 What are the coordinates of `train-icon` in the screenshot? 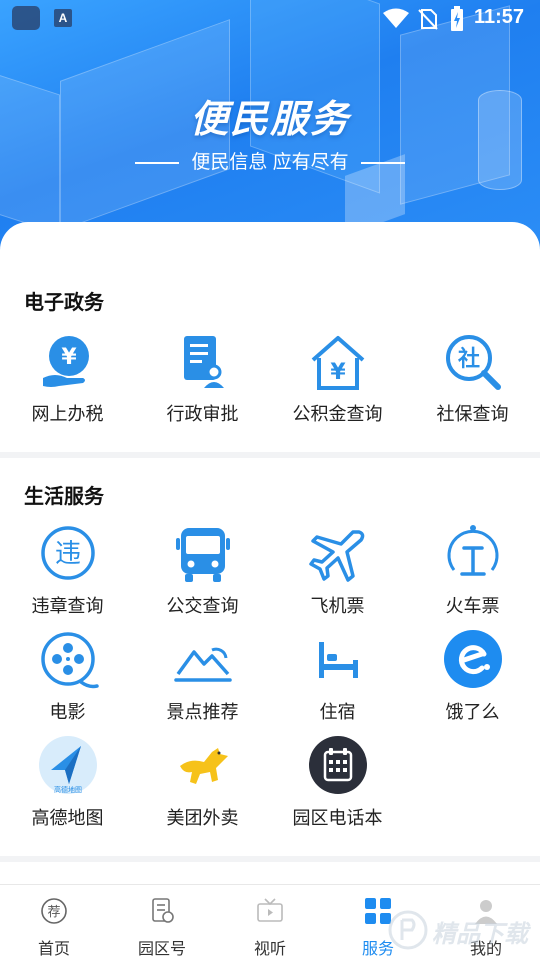 It's located at (473, 550).